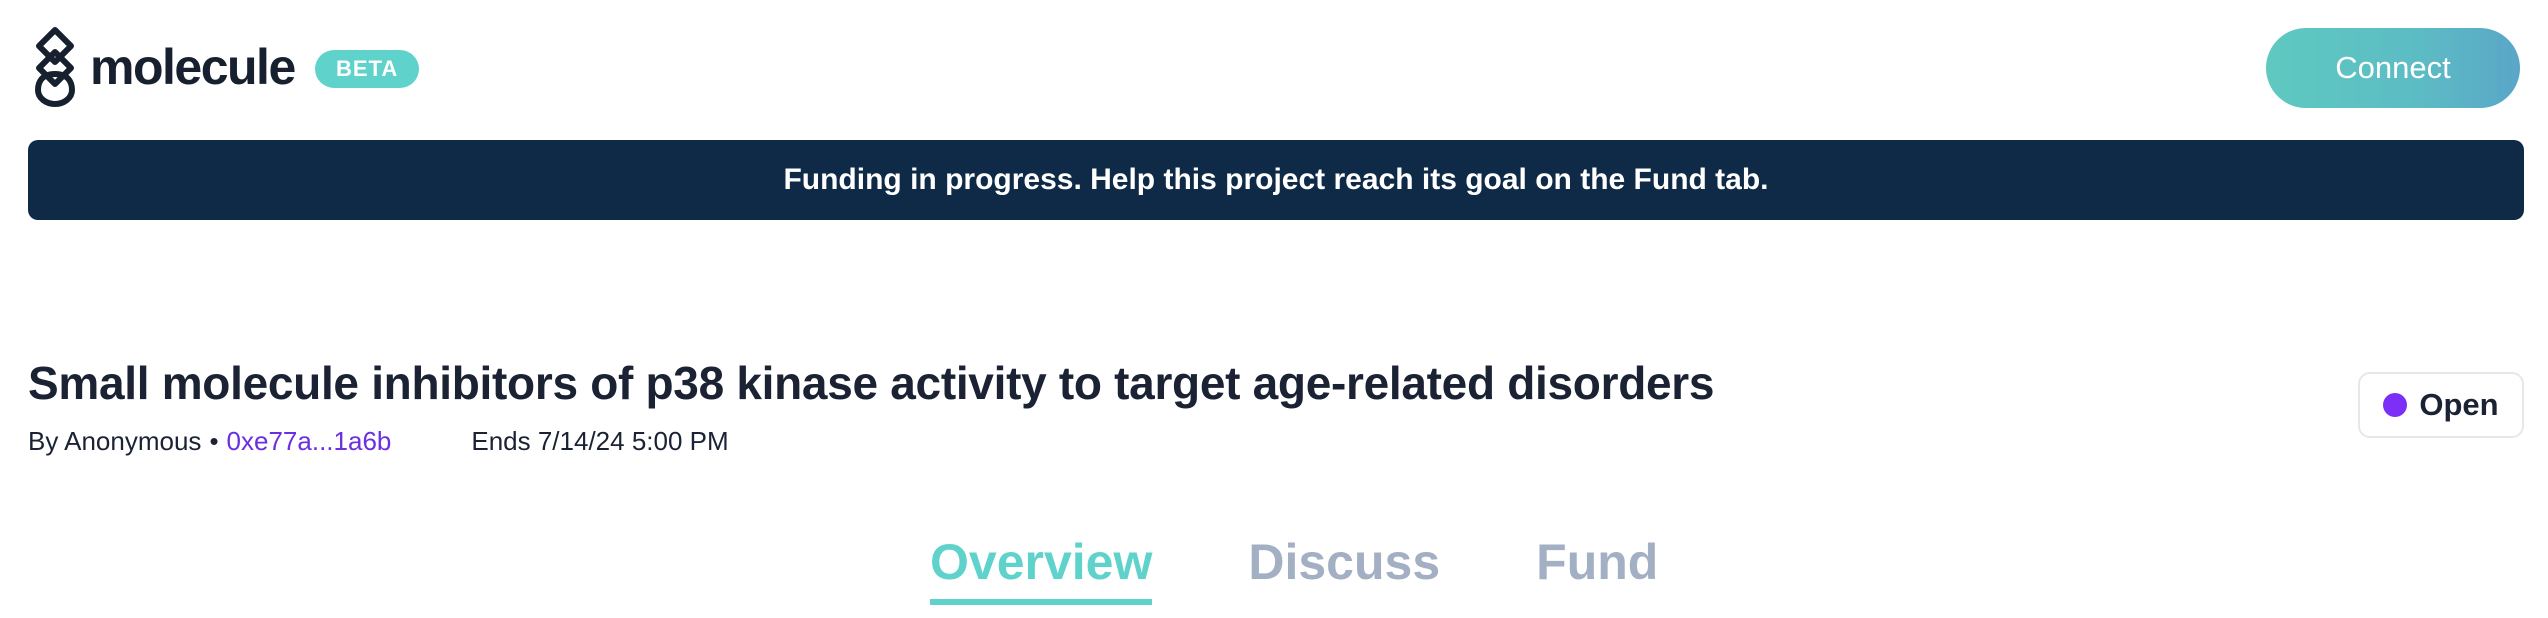 The height and width of the screenshot is (618, 2548). I want to click on tab-overview: Overview, so click(1041, 569).